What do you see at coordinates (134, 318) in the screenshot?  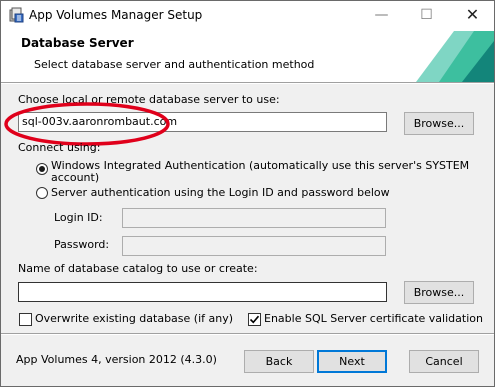 I see `overwrite-label: Overwrite existing database (if any)` at bounding box center [134, 318].